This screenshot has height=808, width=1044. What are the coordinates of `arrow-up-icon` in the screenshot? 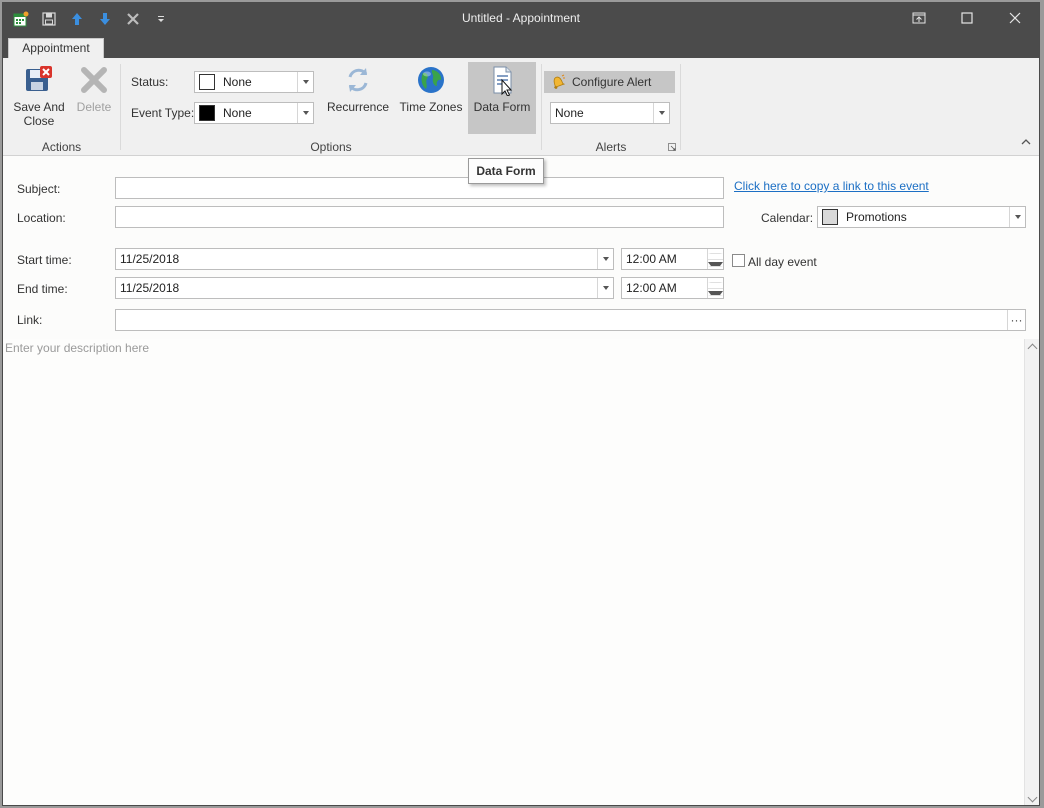 It's located at (77, 19).